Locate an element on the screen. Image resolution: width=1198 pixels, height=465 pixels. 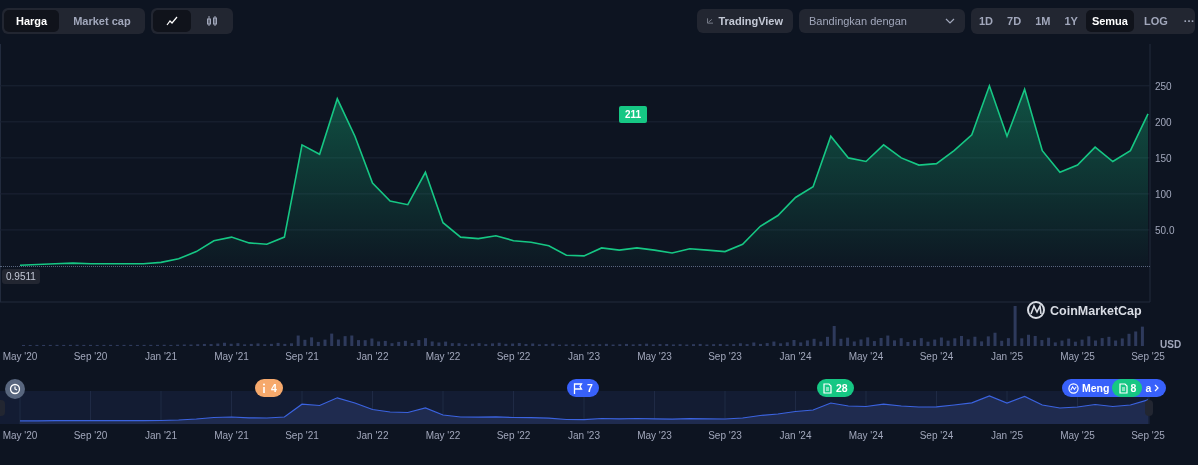
x-axis-label: Sep '24 is located at coordinates (936, 356).